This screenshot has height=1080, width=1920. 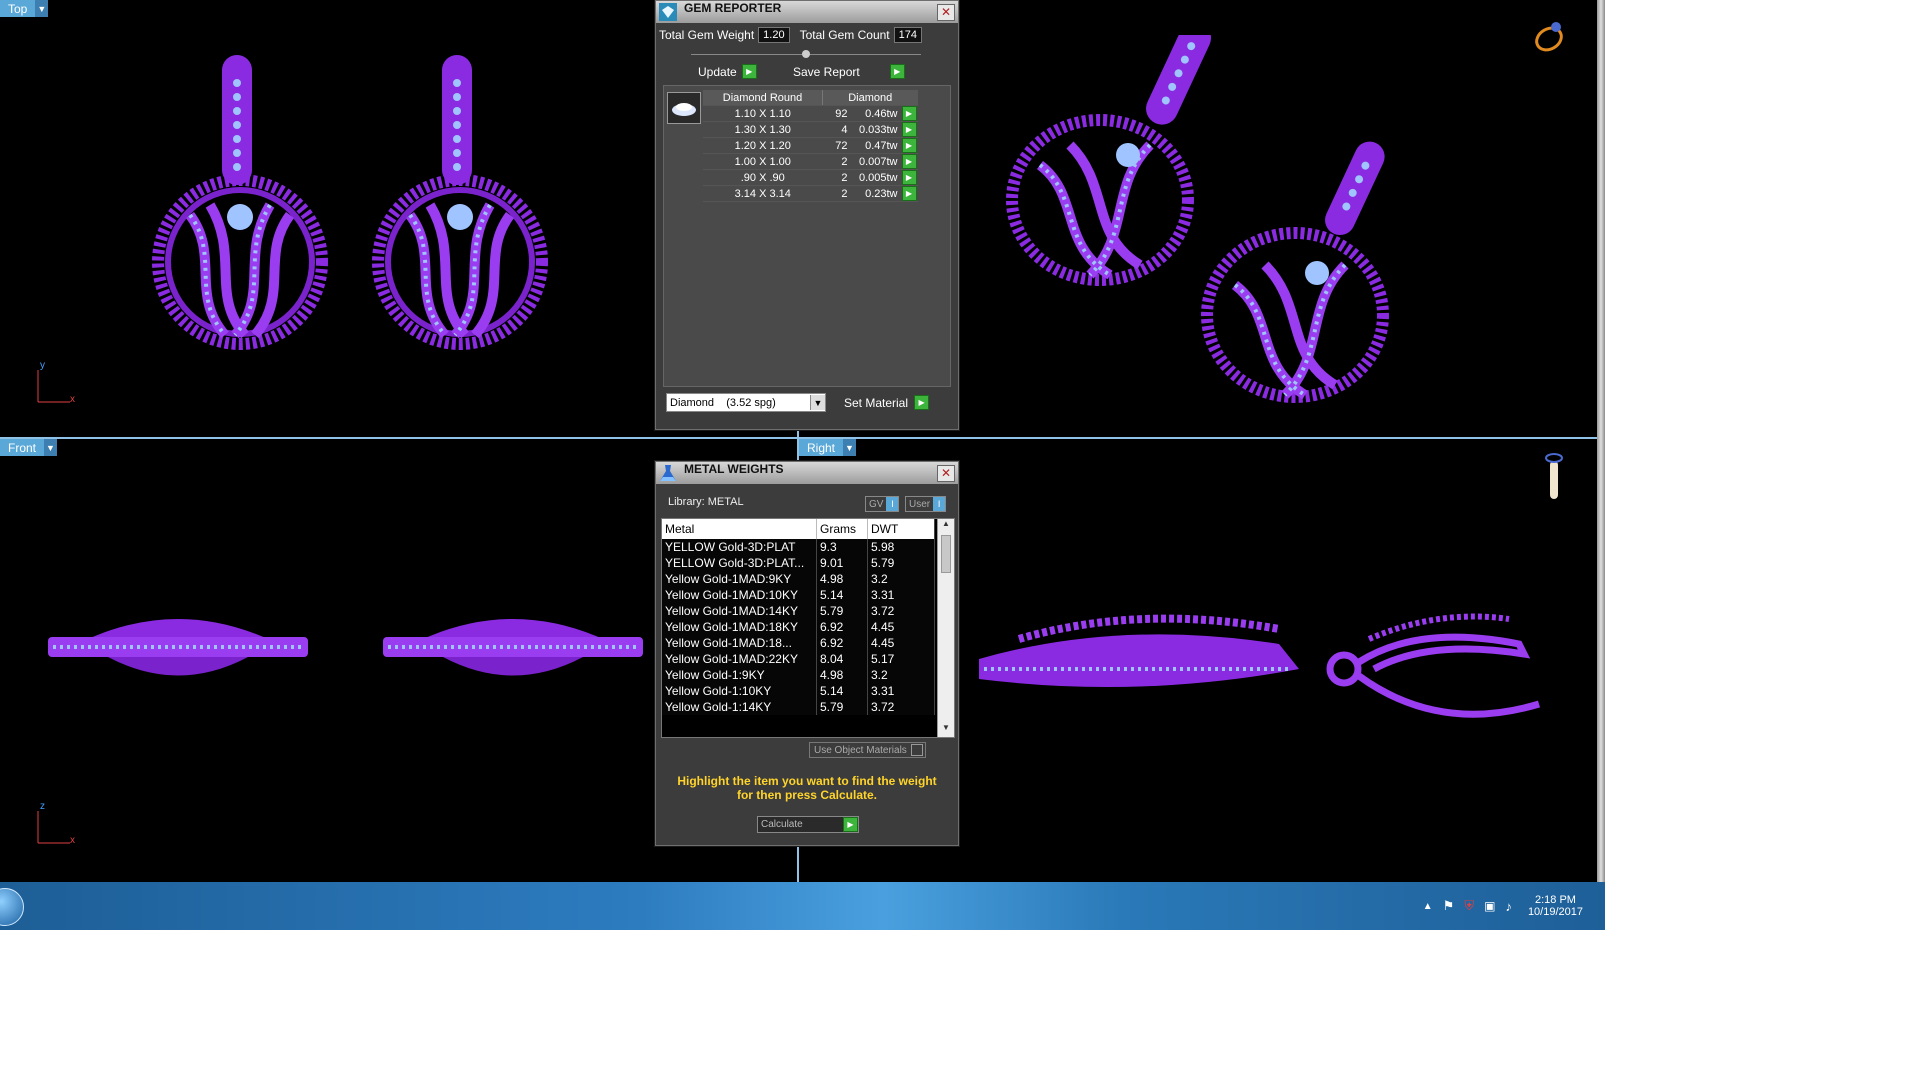 I want to click on scroll-down-icon: ▼, so click(x=946, y=730).